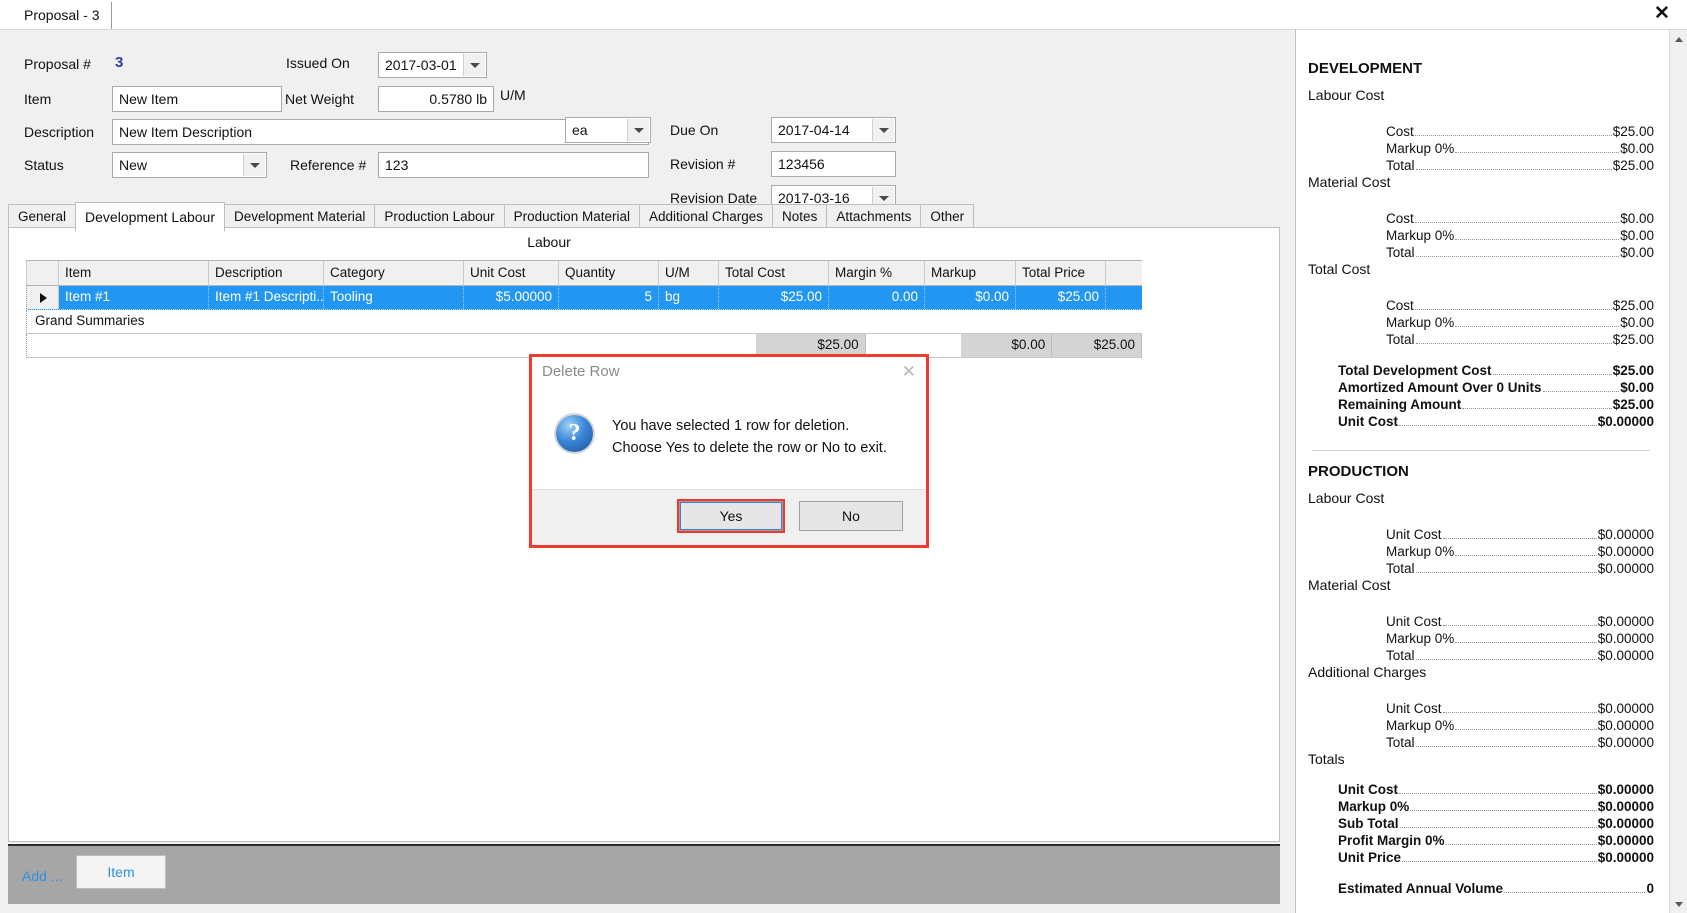 Image resolution: width=1687 pixels, height=913 pixels. Describe the element at coordinates (59, 132) in the screenshot. I see `description-label: Description` at that location.